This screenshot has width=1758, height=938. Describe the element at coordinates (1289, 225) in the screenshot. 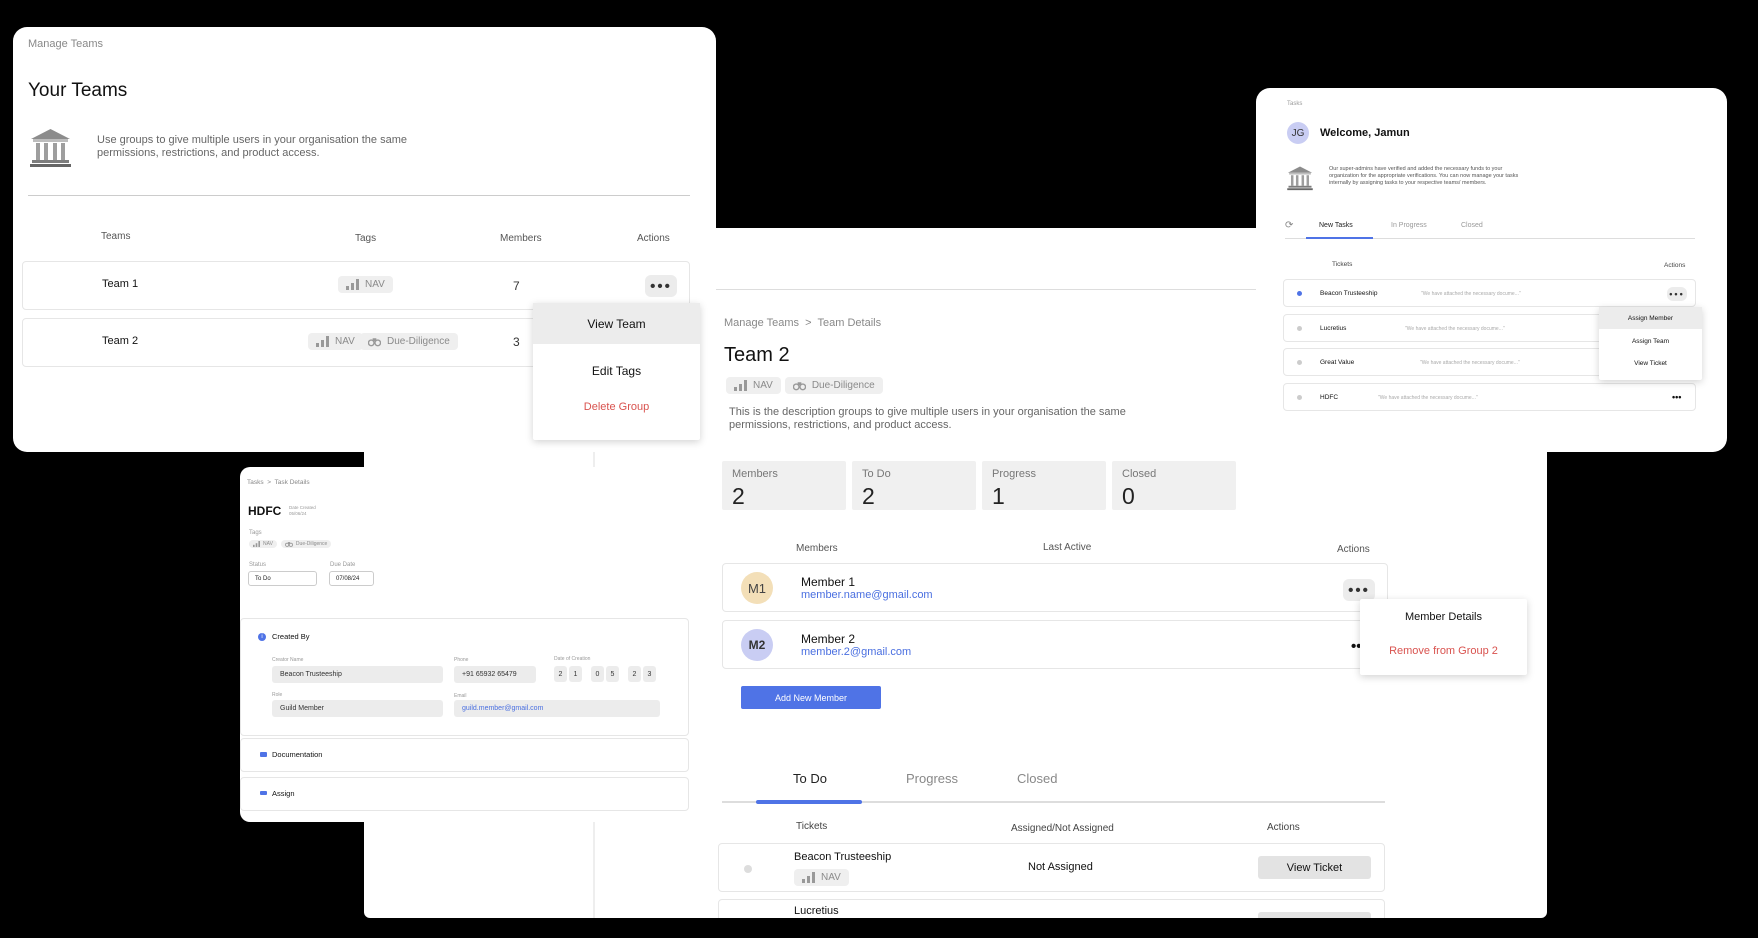

I see `refresh-icon: ⟳` at that location.